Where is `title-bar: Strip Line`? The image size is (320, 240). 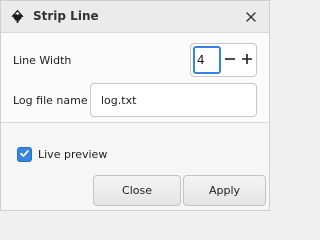
title-bar: Strip Line is located at coordinates (135, 17).